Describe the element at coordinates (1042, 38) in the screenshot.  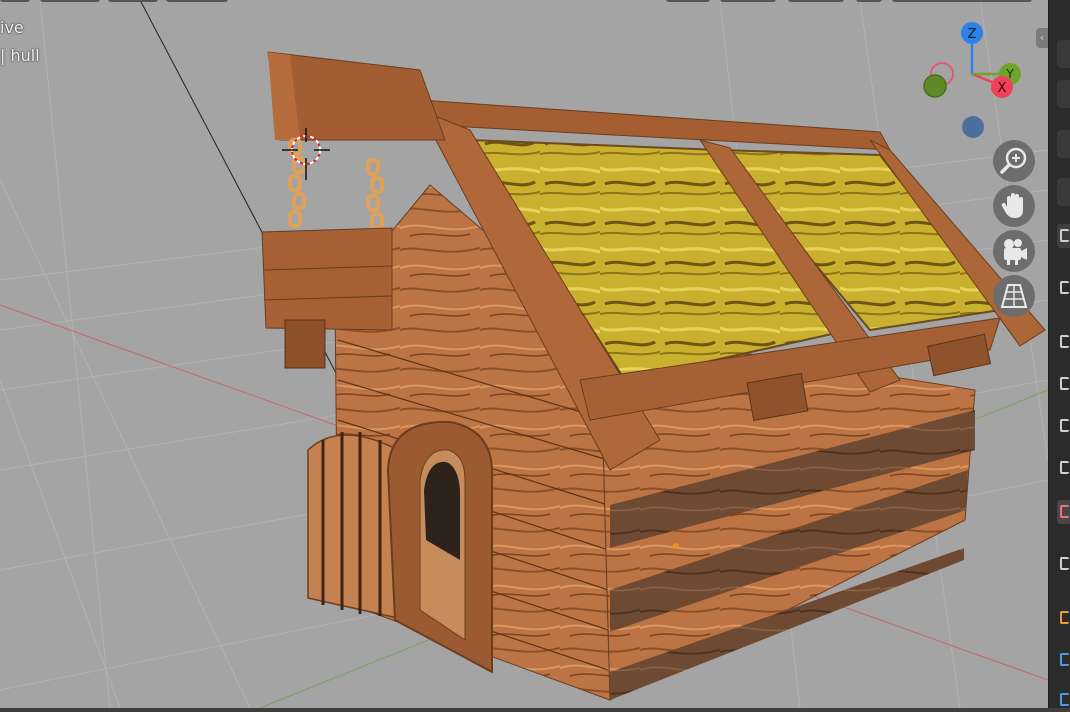
I see `sidebar-toggle-icon: ‹` at that location.